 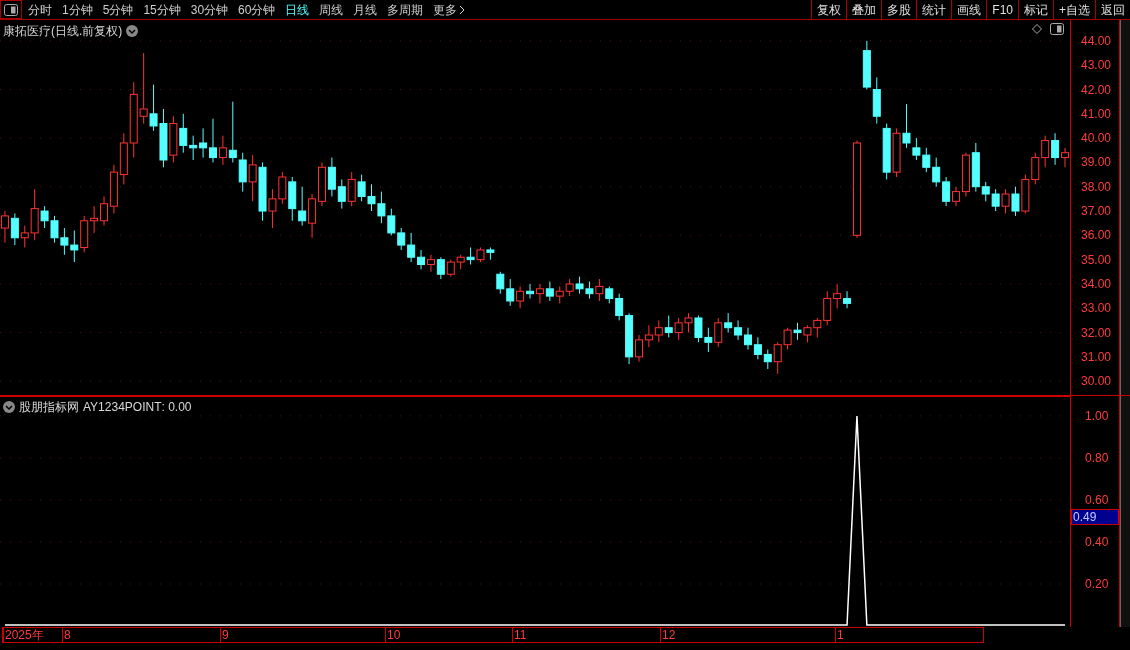 What do you see at coordinates (899, 9) in the screenshot?
I see `toolbar-button: 多股` at bounding box center [899, 9].